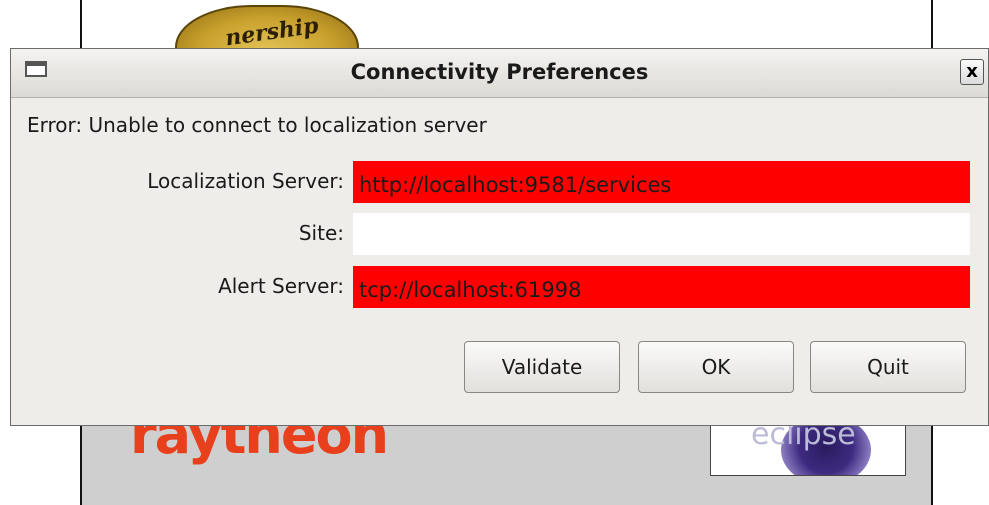 This screenshot has width=989, height=505. I want to click on localization-server-label: Localization Server:, so click(245, 181).